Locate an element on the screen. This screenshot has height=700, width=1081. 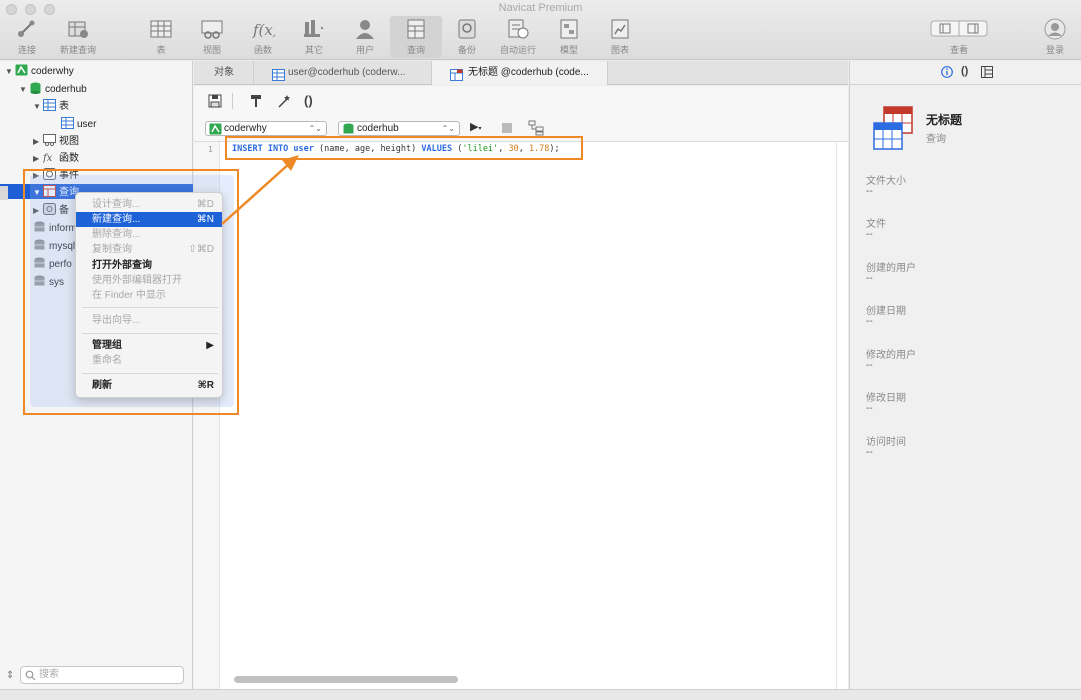
svg-text: fx is located at coordinates (48, 158).